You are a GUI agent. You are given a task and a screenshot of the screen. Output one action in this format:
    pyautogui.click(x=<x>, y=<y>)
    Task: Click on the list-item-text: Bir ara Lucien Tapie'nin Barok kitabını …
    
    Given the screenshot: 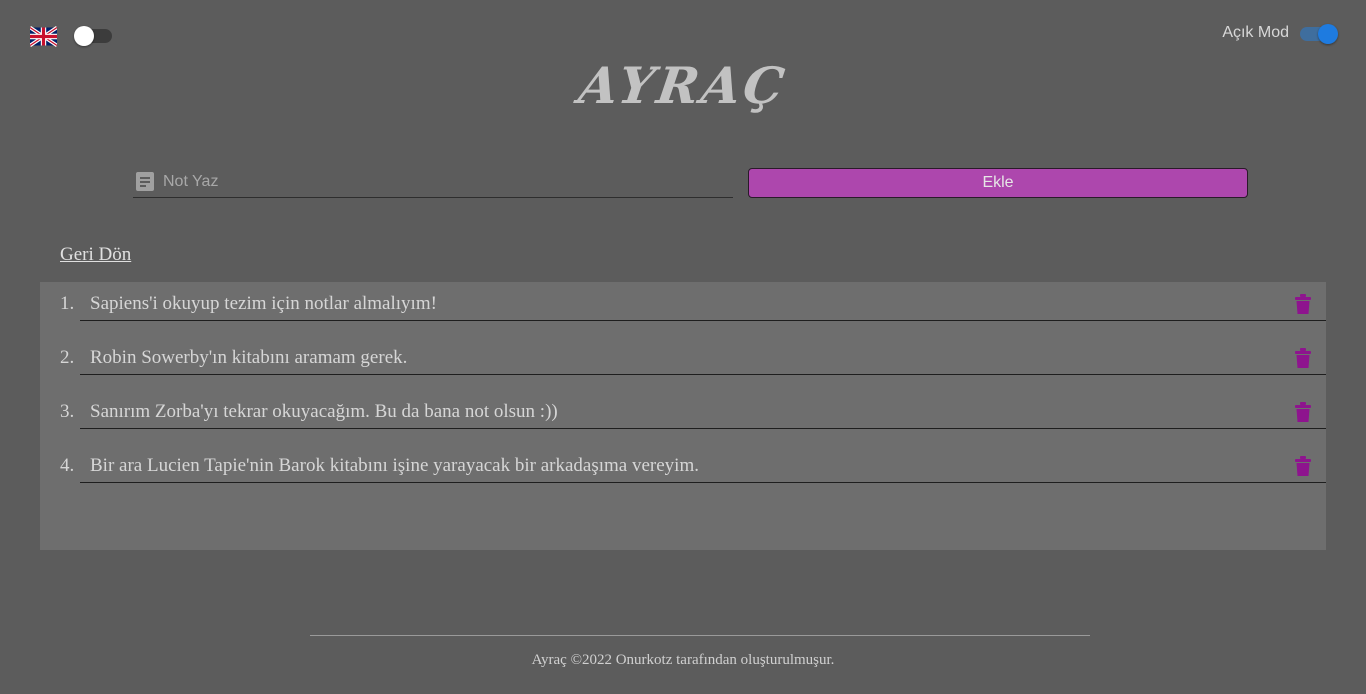 What is the action you would take?
    pyautogui.click(x=394, y=465)
    